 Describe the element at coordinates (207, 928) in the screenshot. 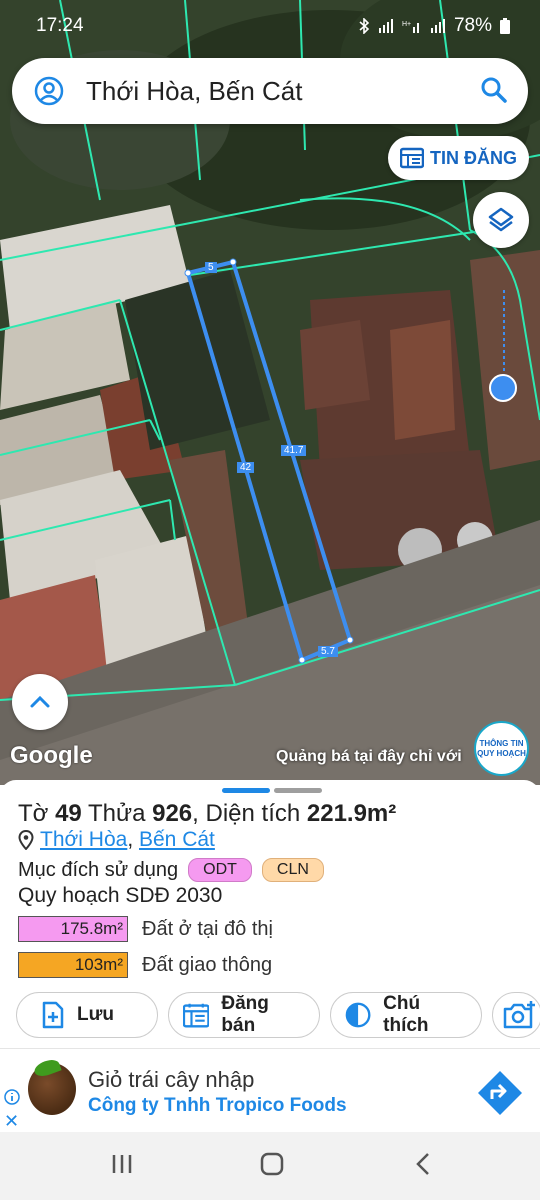

I see `area-label-odt: Đất ở tại đô thị` at that location.